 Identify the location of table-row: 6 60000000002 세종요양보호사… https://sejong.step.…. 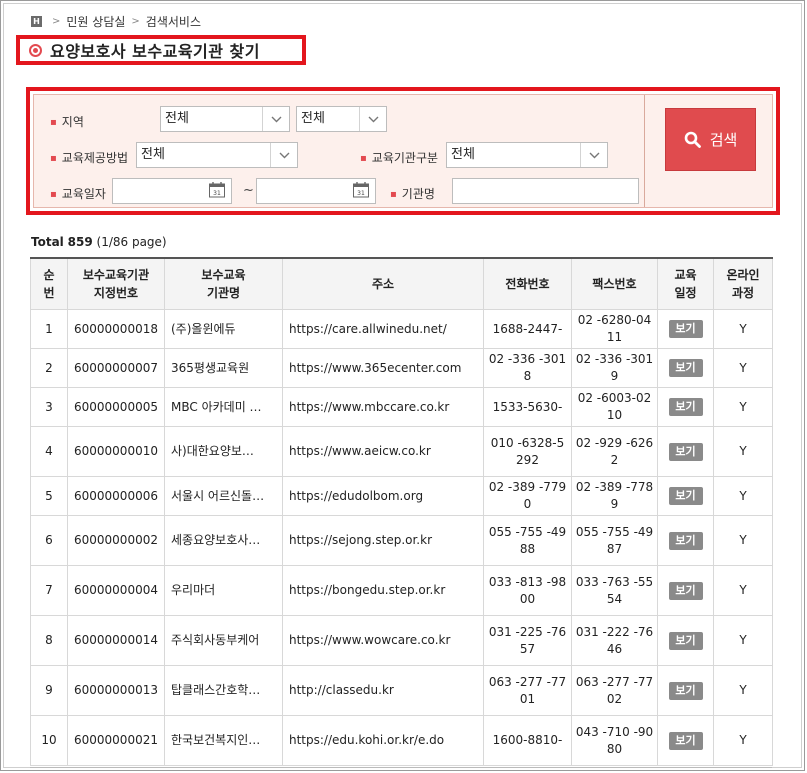
(401, 540).